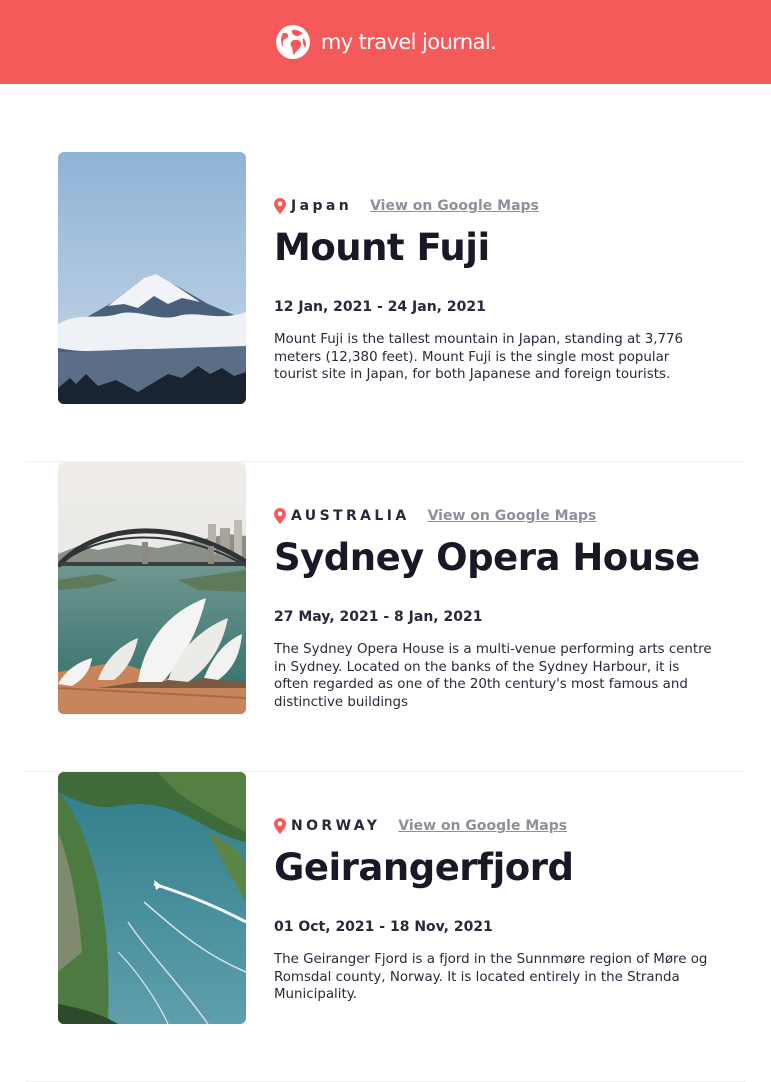 The image size is (771, 1082). I want to click on location-row: NORWAY View on Google Maps, so click(420, 826).